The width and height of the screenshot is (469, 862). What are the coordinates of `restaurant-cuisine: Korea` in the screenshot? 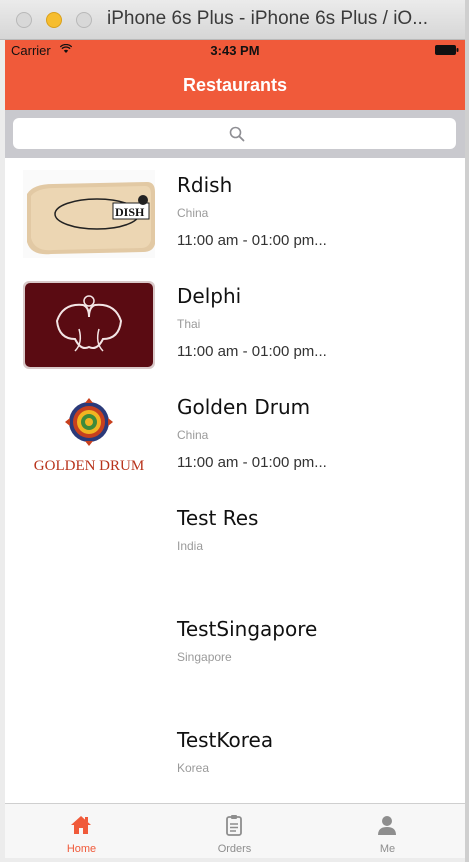 It's located at (193, 768).